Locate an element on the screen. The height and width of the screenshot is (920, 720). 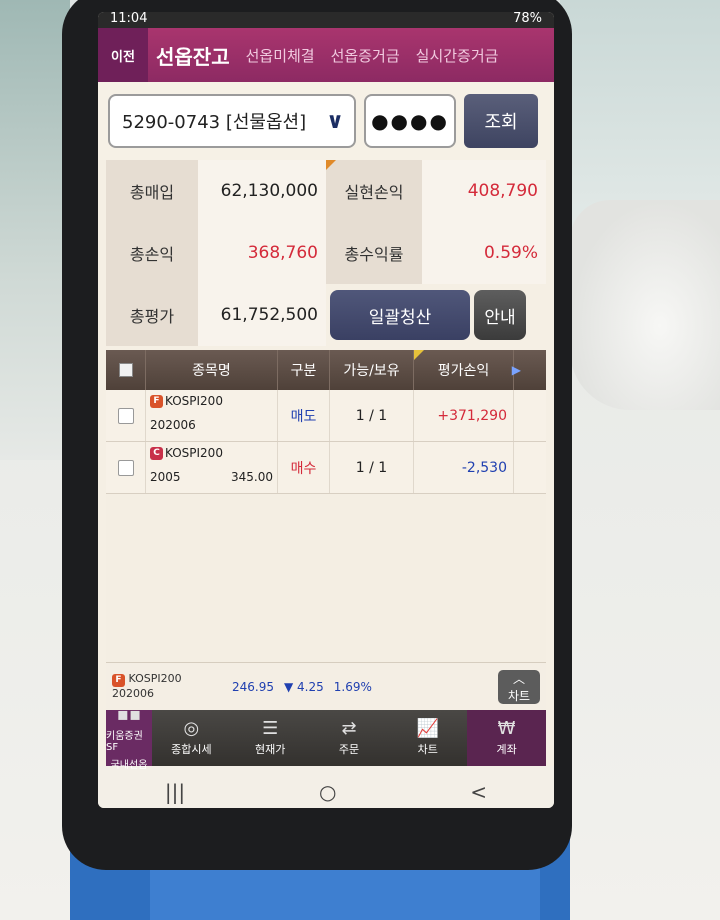
query-button: 조회 is located at coordinates (501, 121).